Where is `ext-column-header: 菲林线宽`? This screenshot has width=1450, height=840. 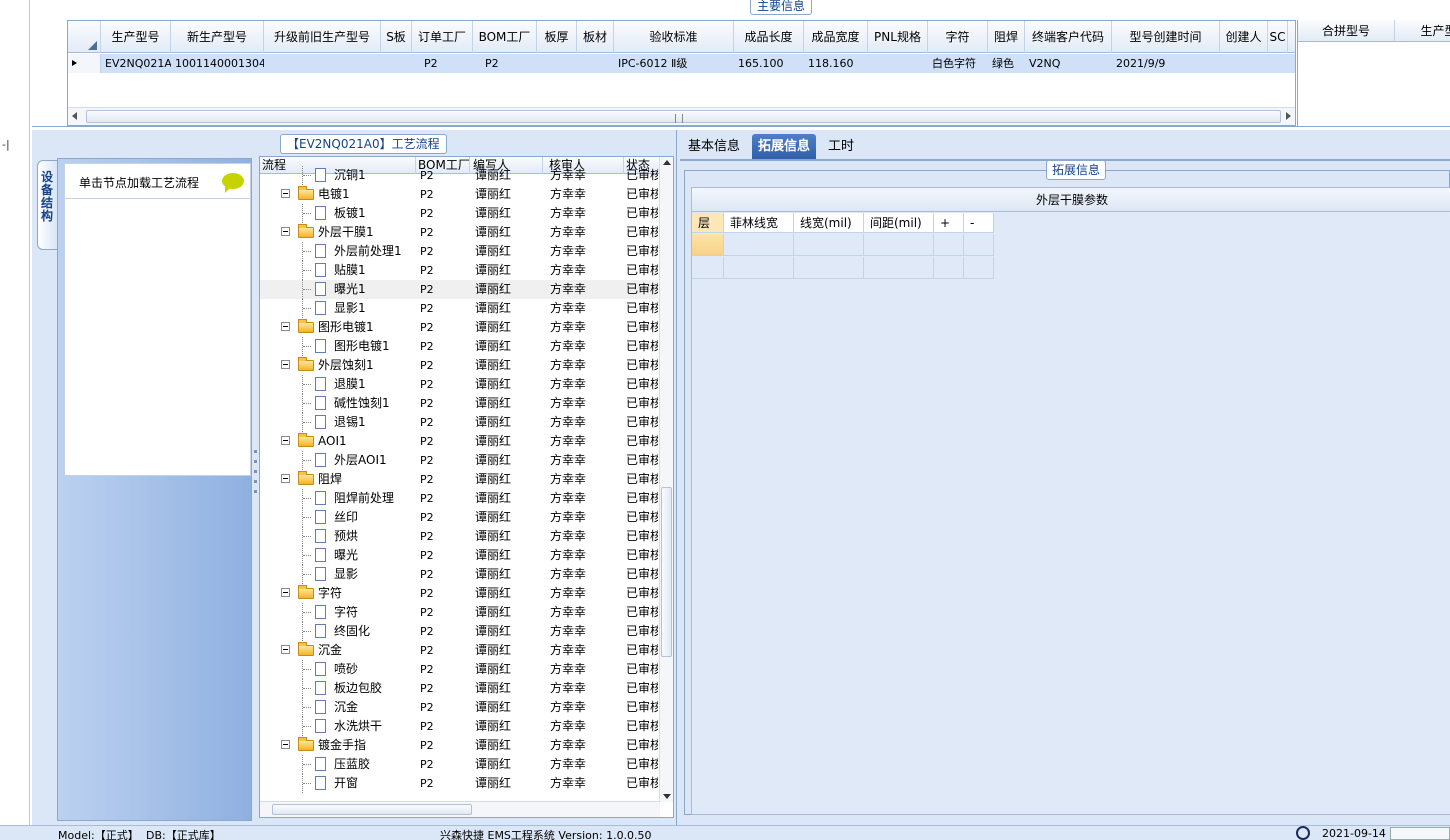 ext-column-header: 菲林线宽 is located at coordinates (759, 223).